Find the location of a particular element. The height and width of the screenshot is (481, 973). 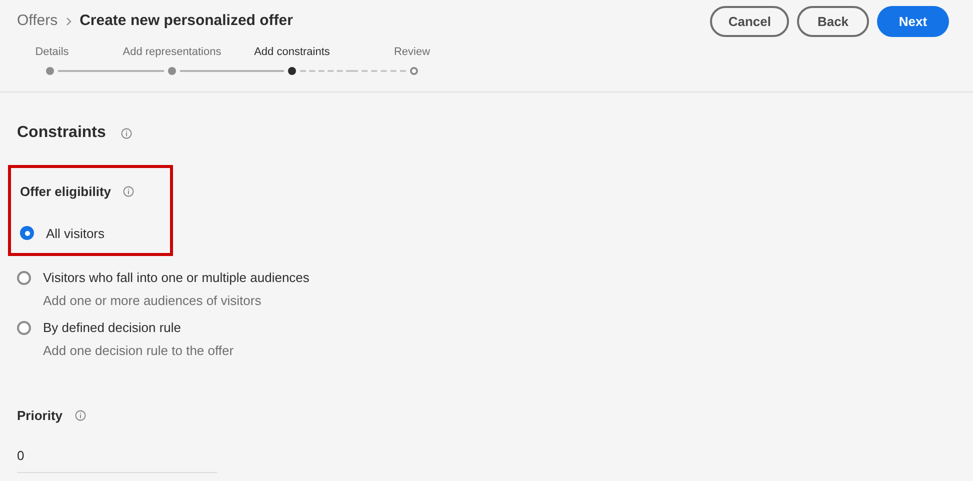

option-label: Visitors who fall into one or multiple audiences is located at coordinates (176, 278).